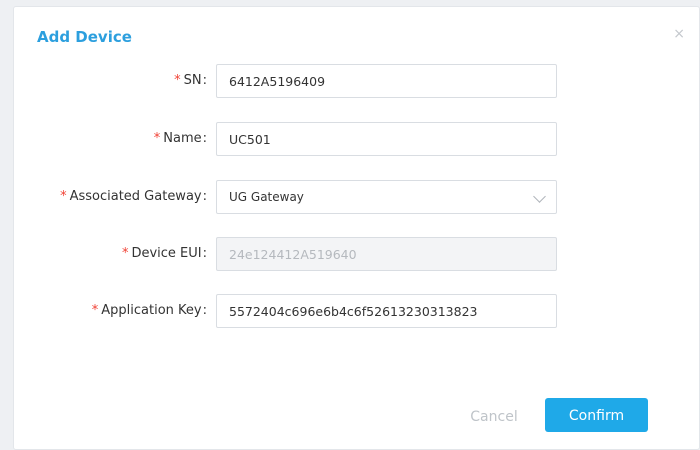  Describe the element at coordinates (386, 311) in the screenshot. I see `app-key-input` at that location.